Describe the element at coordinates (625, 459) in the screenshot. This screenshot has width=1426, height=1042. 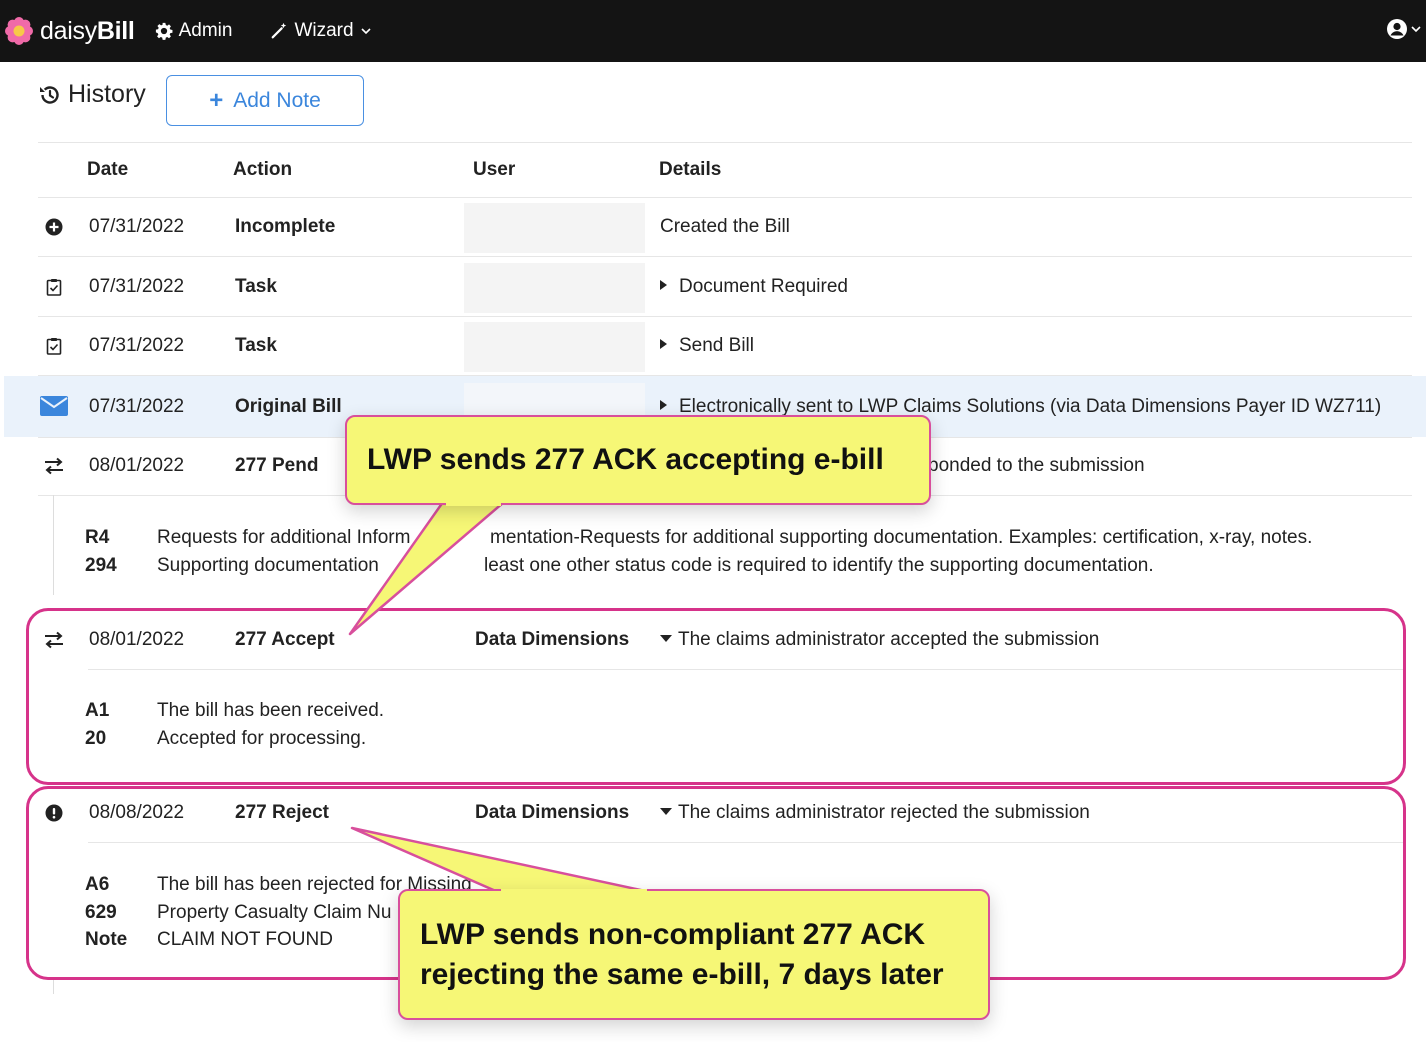
I see `callout-accept-text: LWP sends 277 ACK accepting e-bill` at that location.